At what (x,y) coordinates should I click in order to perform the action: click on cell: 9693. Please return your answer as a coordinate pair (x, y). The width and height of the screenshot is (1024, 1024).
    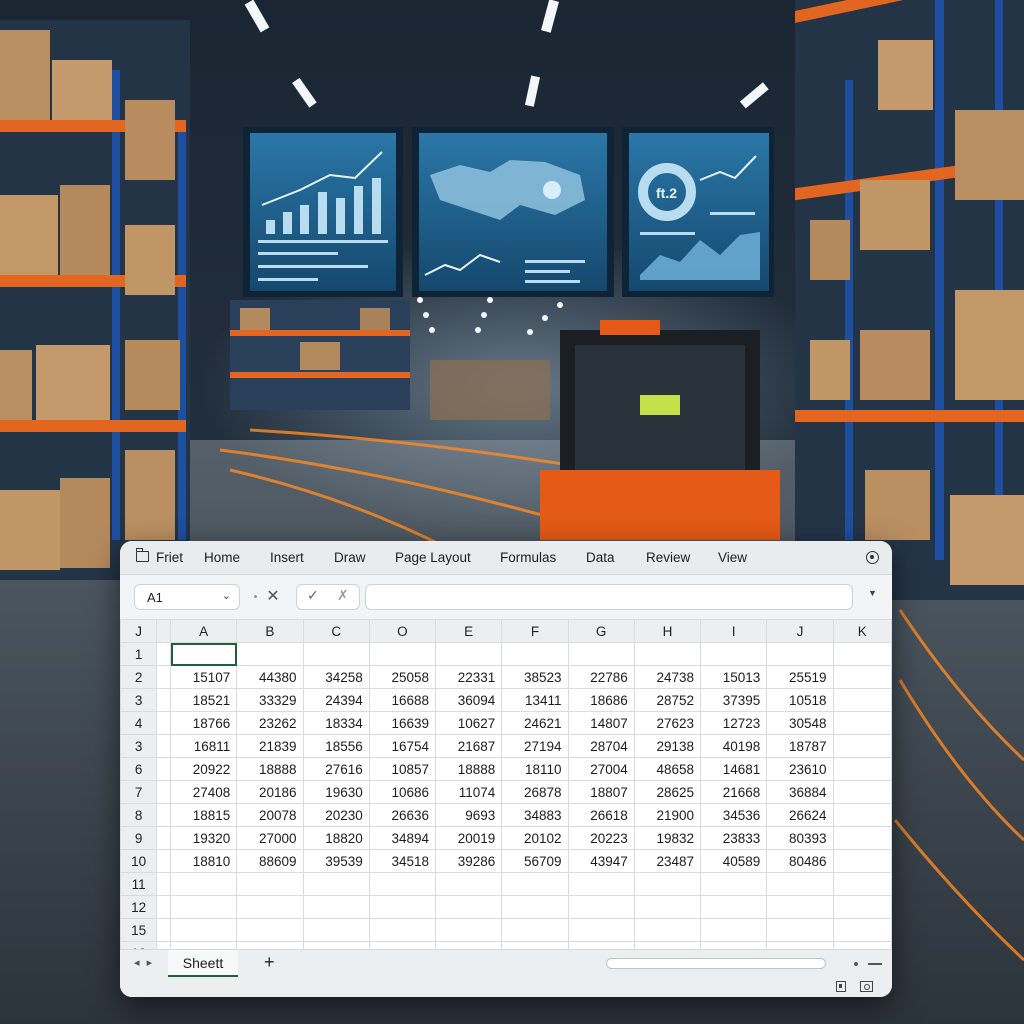
    Looking at the image, I should click on (469, 815).